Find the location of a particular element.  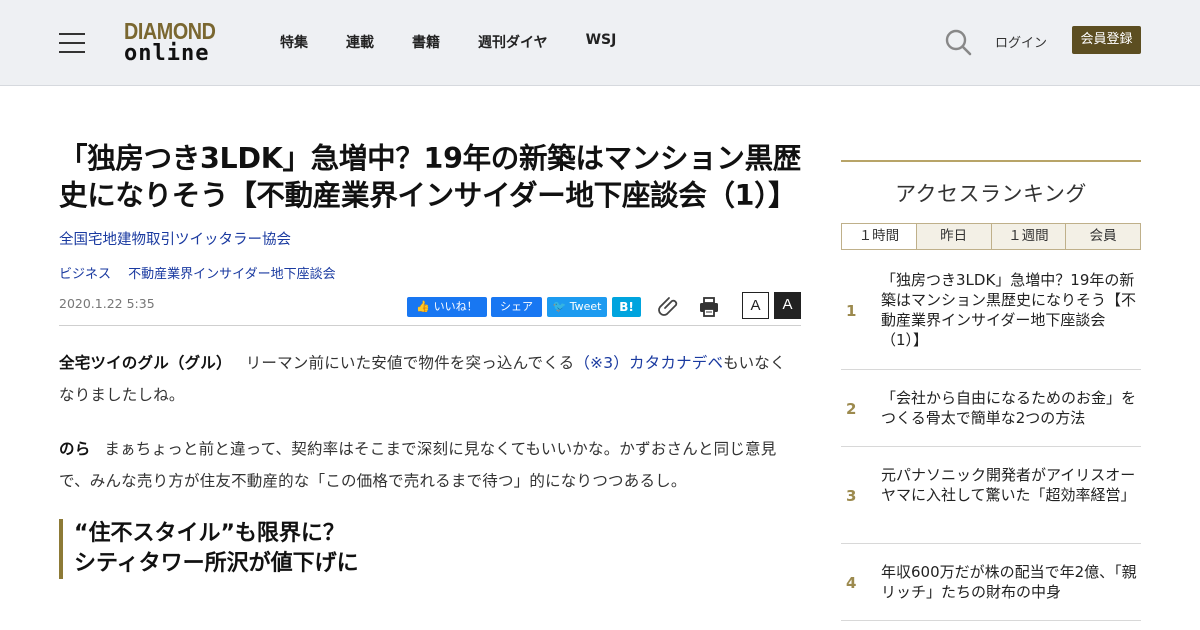

ranking-title: アクセスランキング is located at coordinates (991, 194).